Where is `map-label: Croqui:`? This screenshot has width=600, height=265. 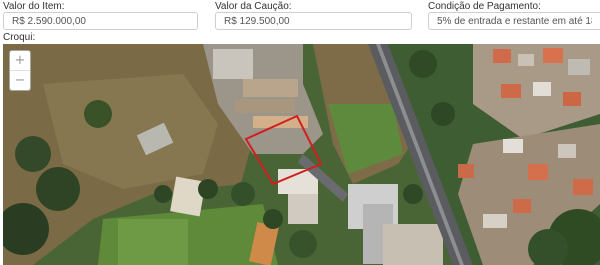 map-label: Croqui: is located at coordinates (19, 37).